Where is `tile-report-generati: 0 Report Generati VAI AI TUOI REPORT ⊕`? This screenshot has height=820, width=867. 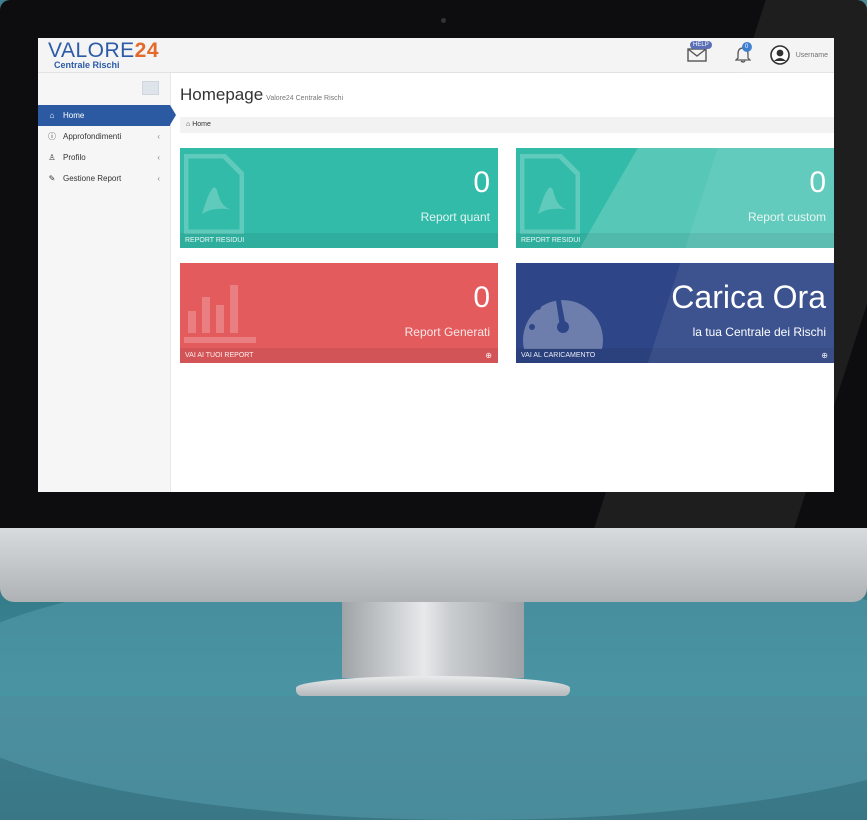
tile-report-generati: 0 Report Generati VAI AI TUOI REPORT ⊕ is located at coordinates (339, 313).